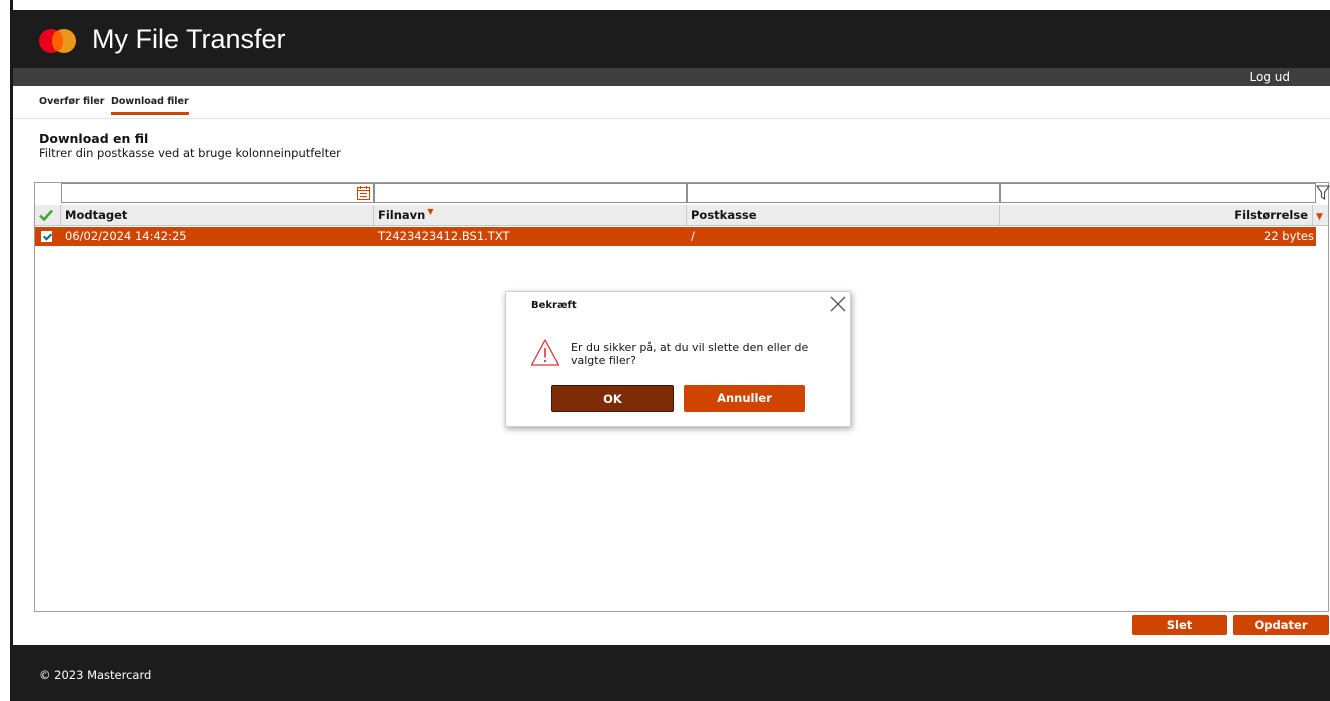  I want to click on cell-filename: T2423423412.BS1.TXT, so click(444, 236).